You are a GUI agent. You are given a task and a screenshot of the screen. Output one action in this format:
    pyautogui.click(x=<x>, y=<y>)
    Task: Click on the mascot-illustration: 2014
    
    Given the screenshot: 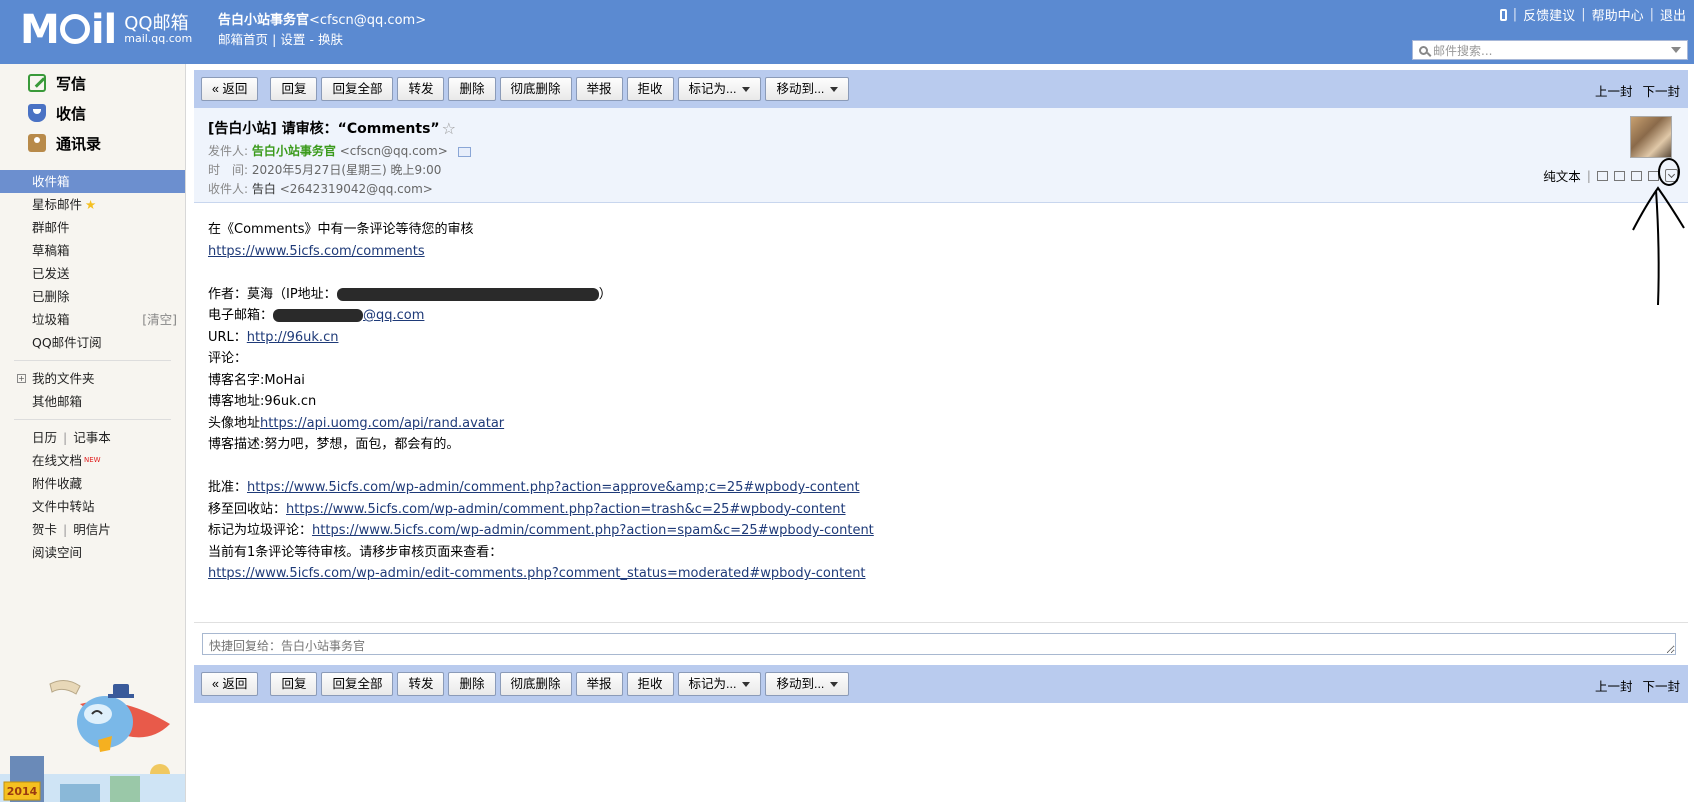 What is the action you would take?
    pyautogui.click(x=92, y=741)
    